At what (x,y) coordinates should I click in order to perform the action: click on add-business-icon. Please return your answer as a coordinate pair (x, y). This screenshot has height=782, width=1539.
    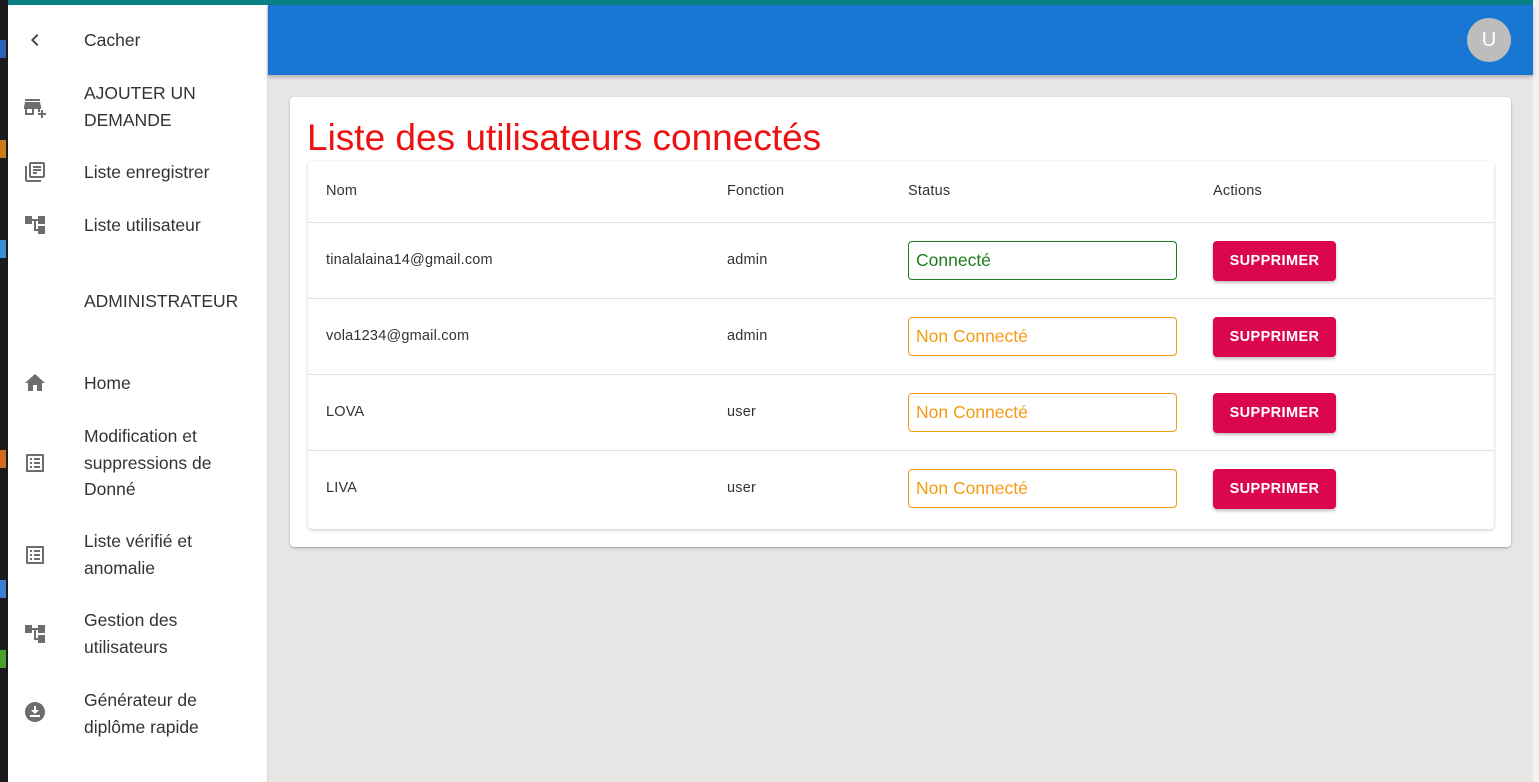
    Looking at the image, I should click on (35, 107).